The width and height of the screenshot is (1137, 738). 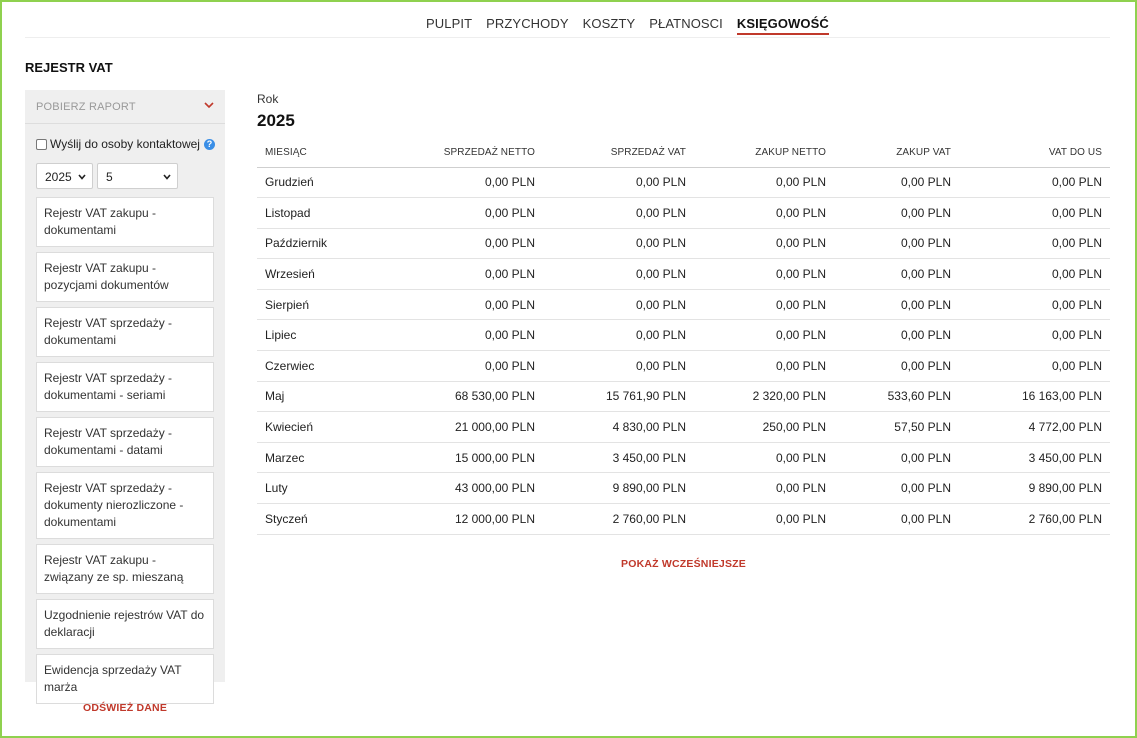 I want to click on show-earlier-link: POKAŻ WCZEŚNIEJSZE, so click(x=683, y=564).